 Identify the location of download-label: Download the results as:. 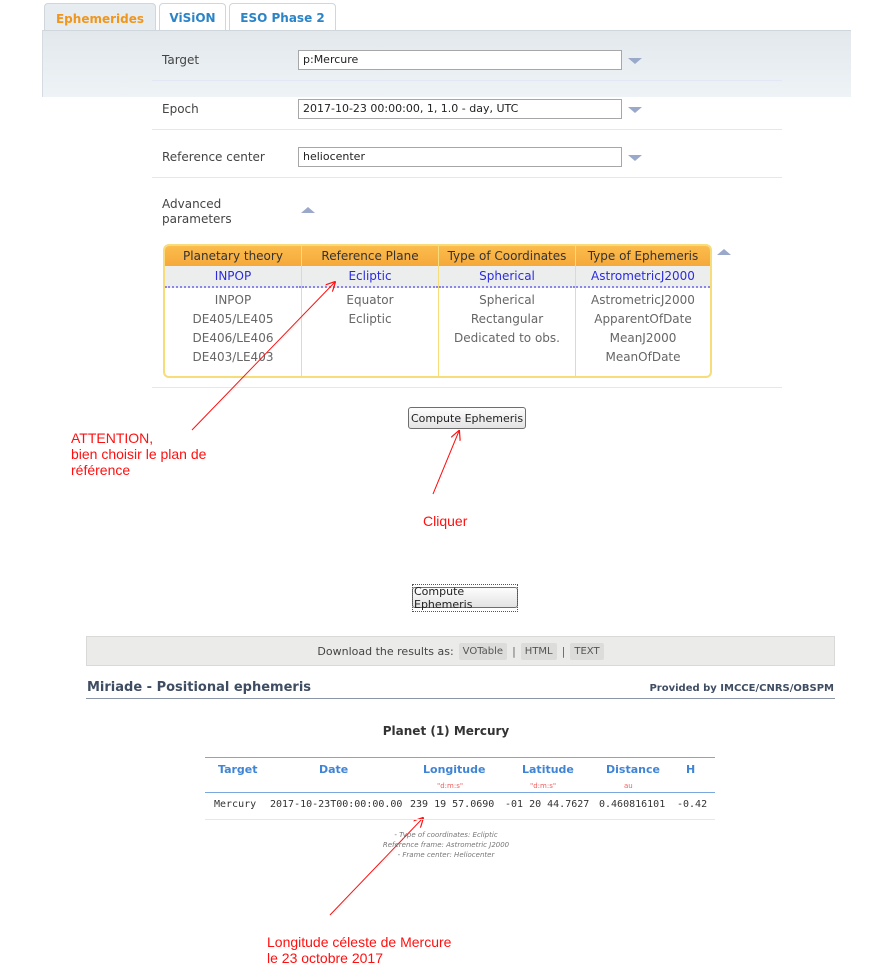
(385, 651).